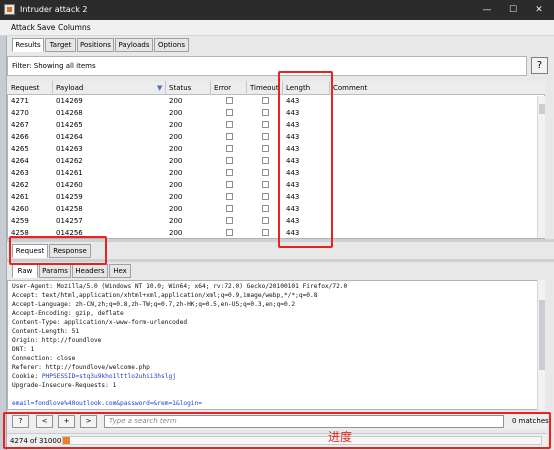  What do you see at coordinates (46, 331) in the screenshot?
I see `request-line: Content-Length: 51` at bounding box center [46, 331].